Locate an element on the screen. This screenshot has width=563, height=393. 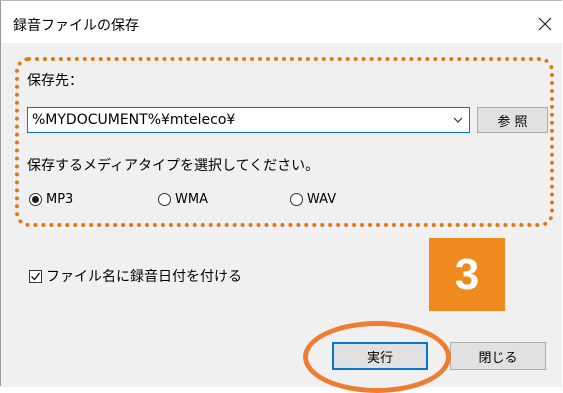
close-icon is located at coordinates (545, 24).